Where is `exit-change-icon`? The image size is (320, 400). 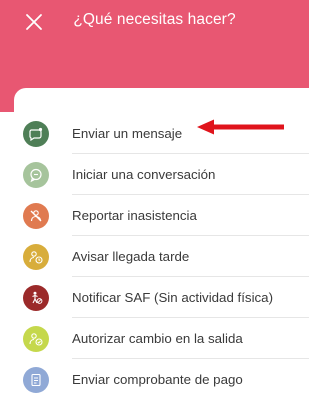
exit-change-icon is located at coordinates (36, 338).